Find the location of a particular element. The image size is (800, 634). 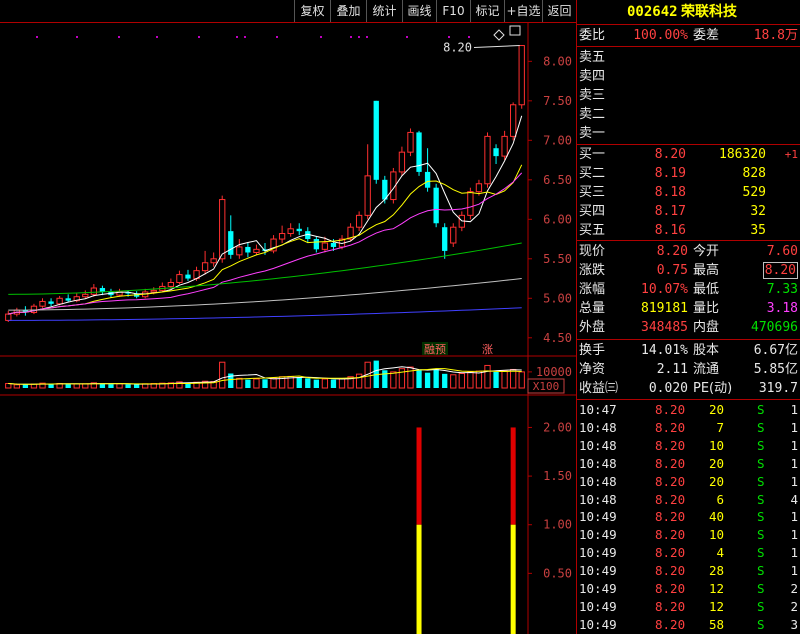

tick-count: 1 is located at coordinates (794, 463).